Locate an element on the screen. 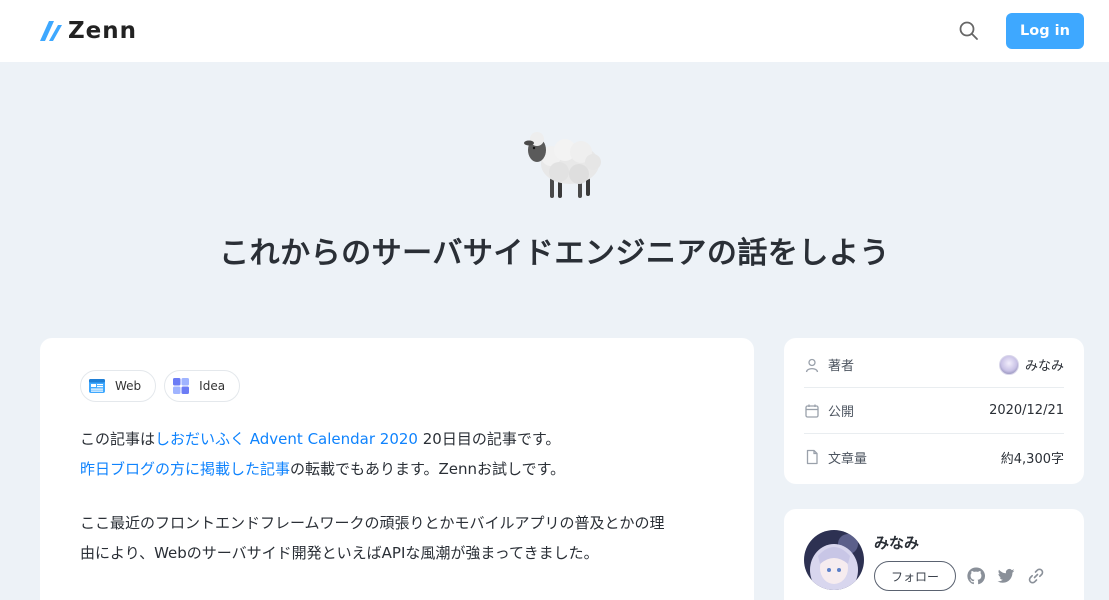 The image size is (1109, 600). web-icon is located at coordinates (97, 386).